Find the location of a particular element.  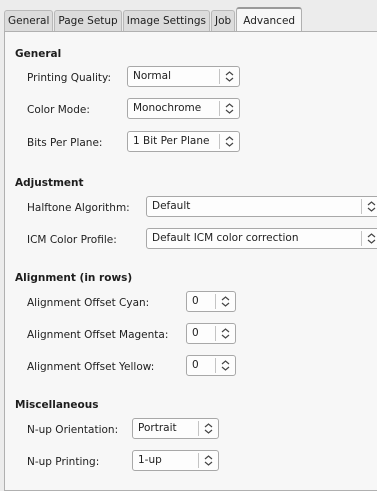

alignment-magenta-spinbox: 0 is located at coordinates (211, 333).